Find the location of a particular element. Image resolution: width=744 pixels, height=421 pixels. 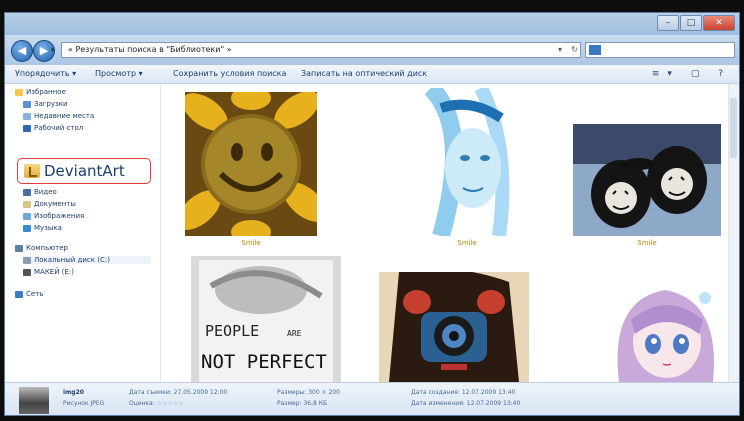

details-filetype: Рисунок JPEG is located at coordinates (84, 403).